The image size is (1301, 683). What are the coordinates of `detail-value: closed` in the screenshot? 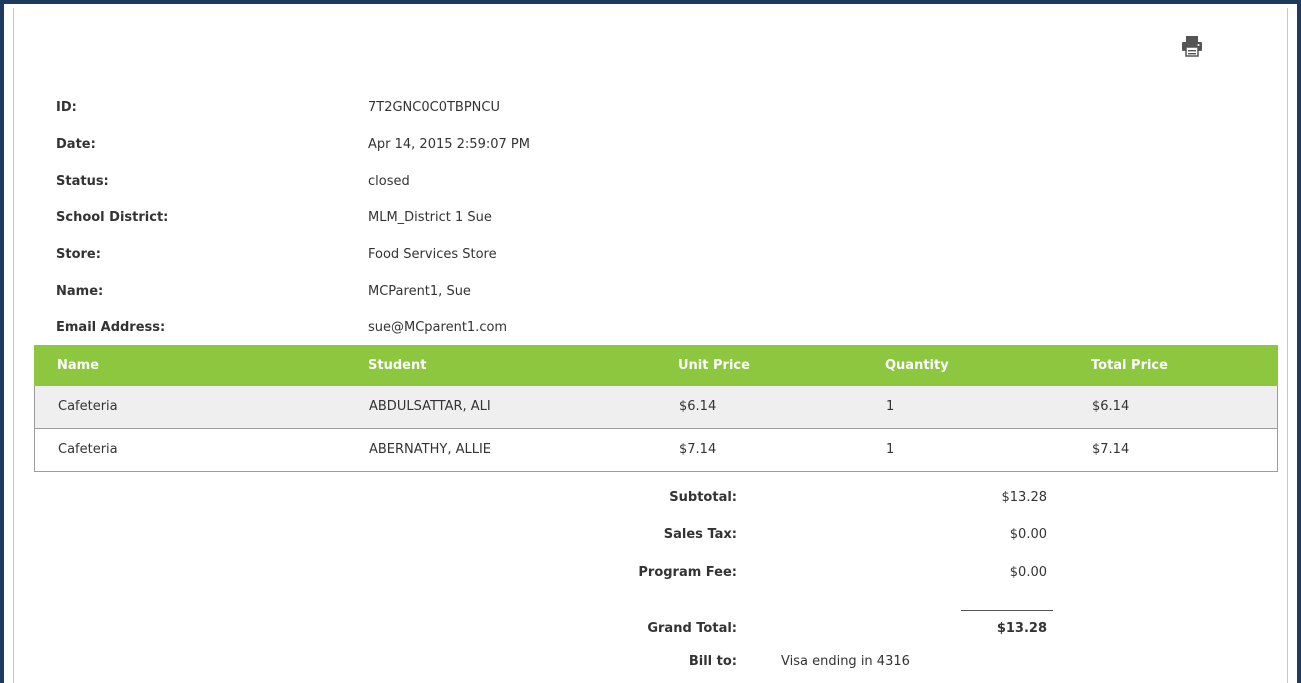 It's located at (389, 181).